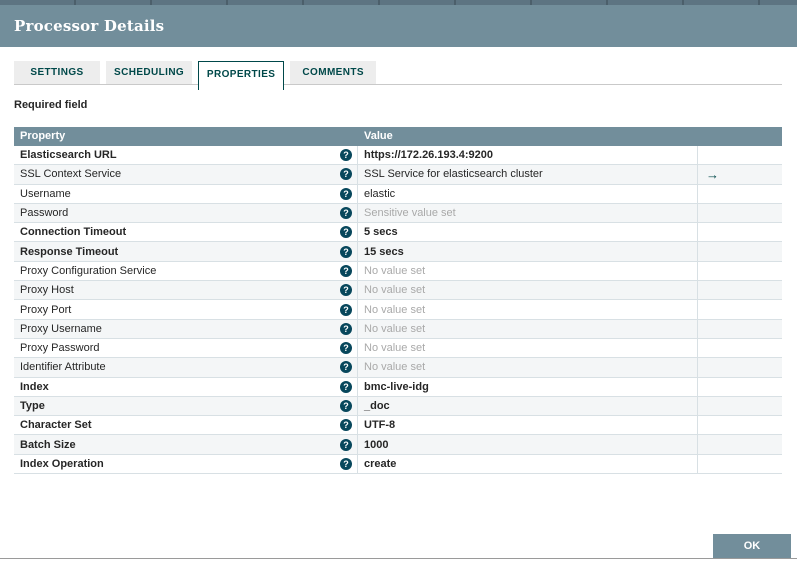 Image resolution: width=797 pixels, height=562 pixels. I want to click on ok-button: OK, so click(752, 546).